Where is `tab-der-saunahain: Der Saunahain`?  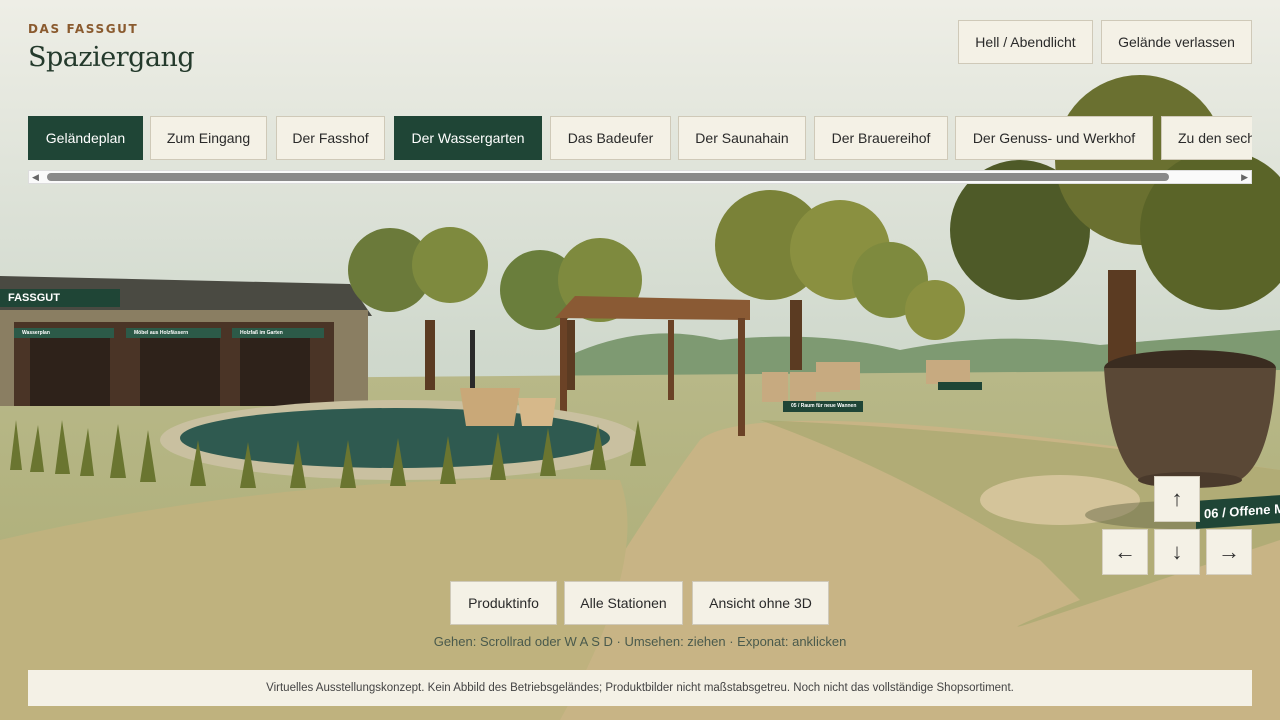 tab-der-saunahain: Der Saunahain is located at coordinates (742, 138).